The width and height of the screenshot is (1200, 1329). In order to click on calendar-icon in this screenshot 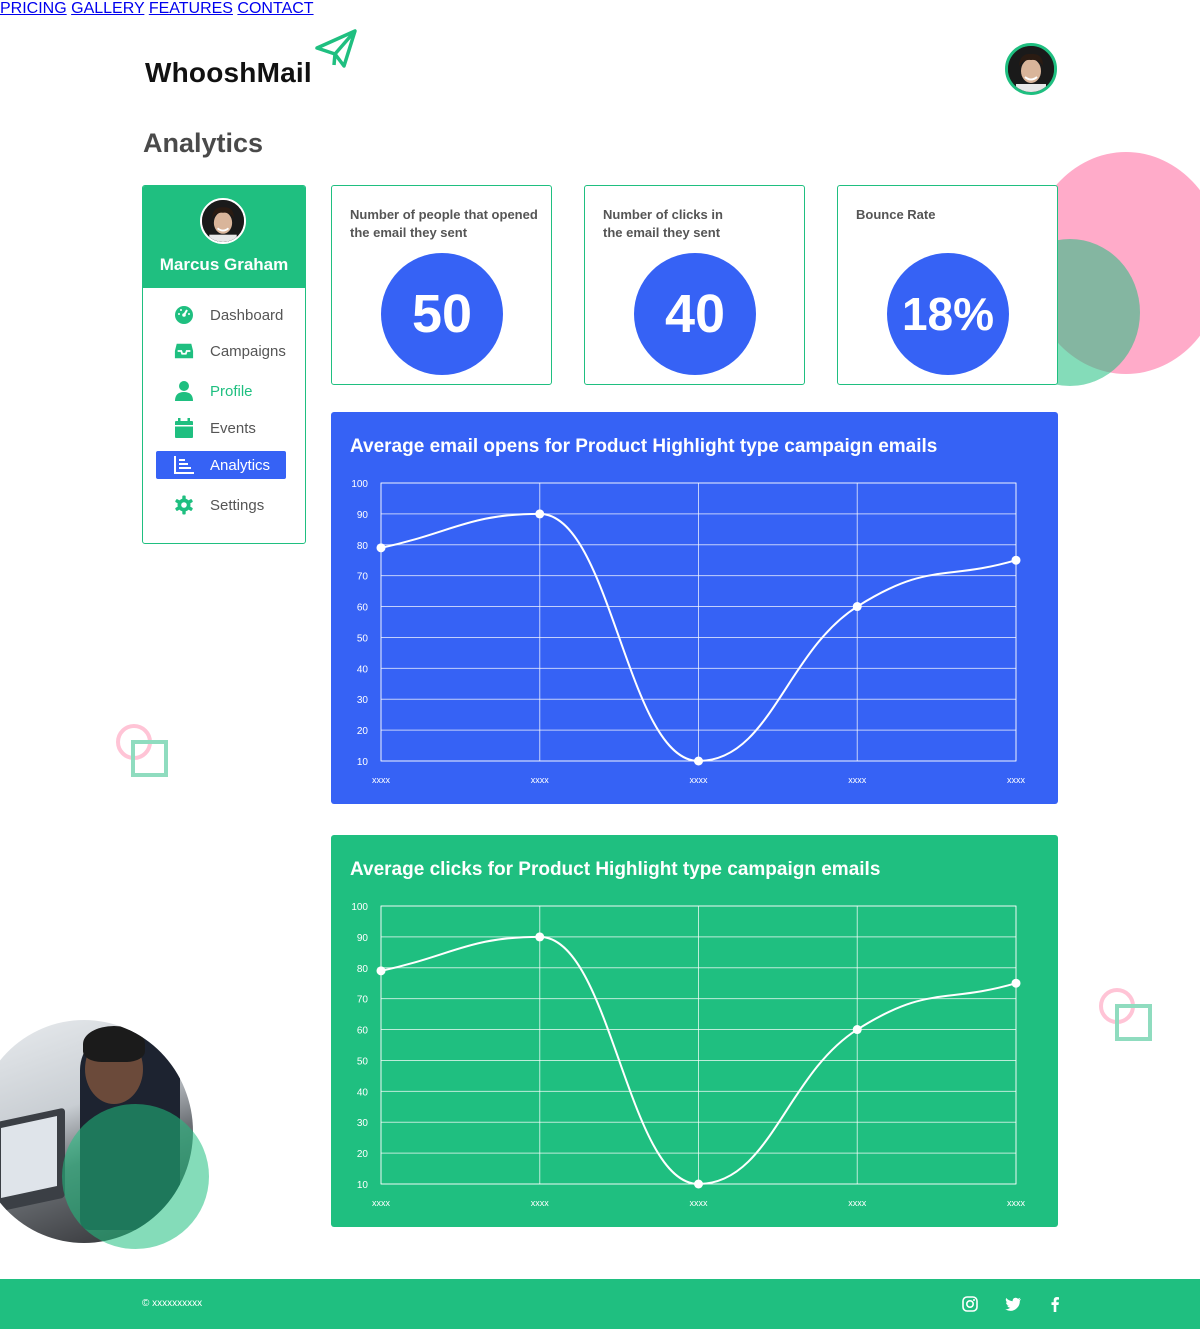, I will do `click(184, 428)`.